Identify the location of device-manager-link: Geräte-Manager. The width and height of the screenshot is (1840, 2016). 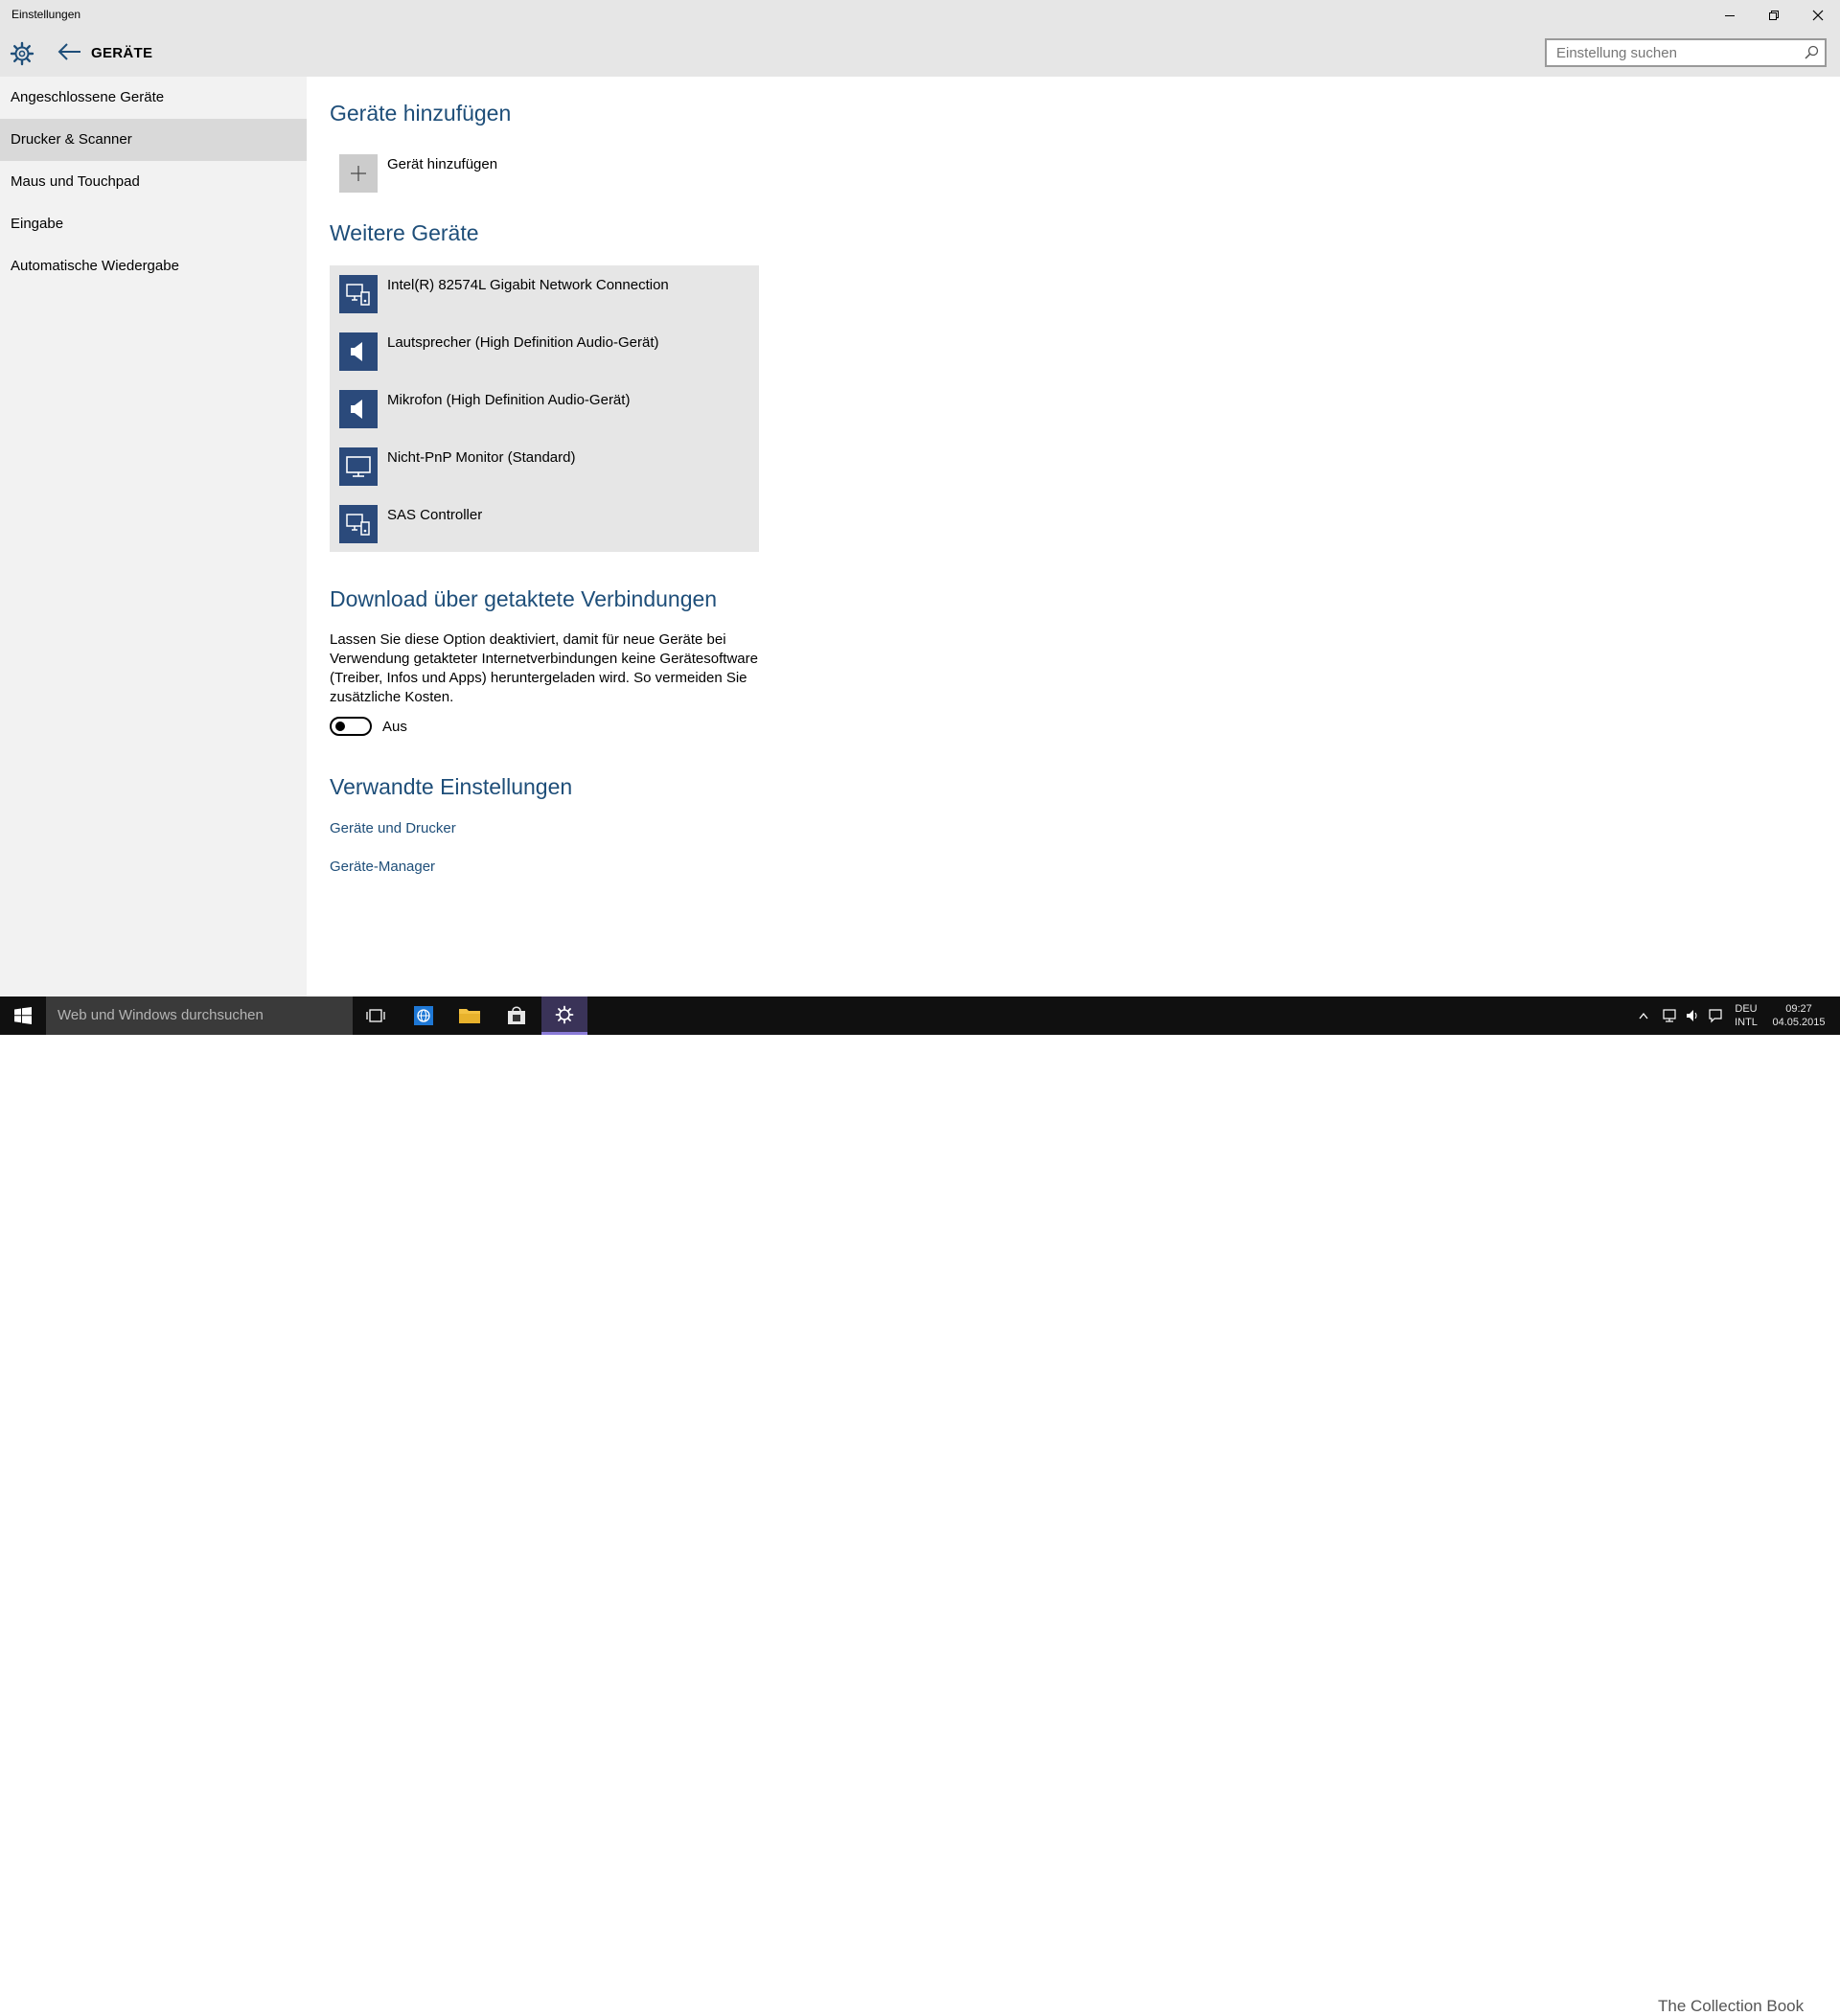
(382, 867).